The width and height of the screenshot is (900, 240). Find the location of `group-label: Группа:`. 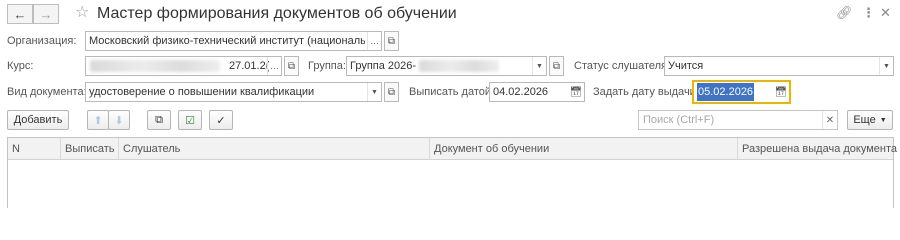

group-label: Группа: is located at coordinates (327, 66).